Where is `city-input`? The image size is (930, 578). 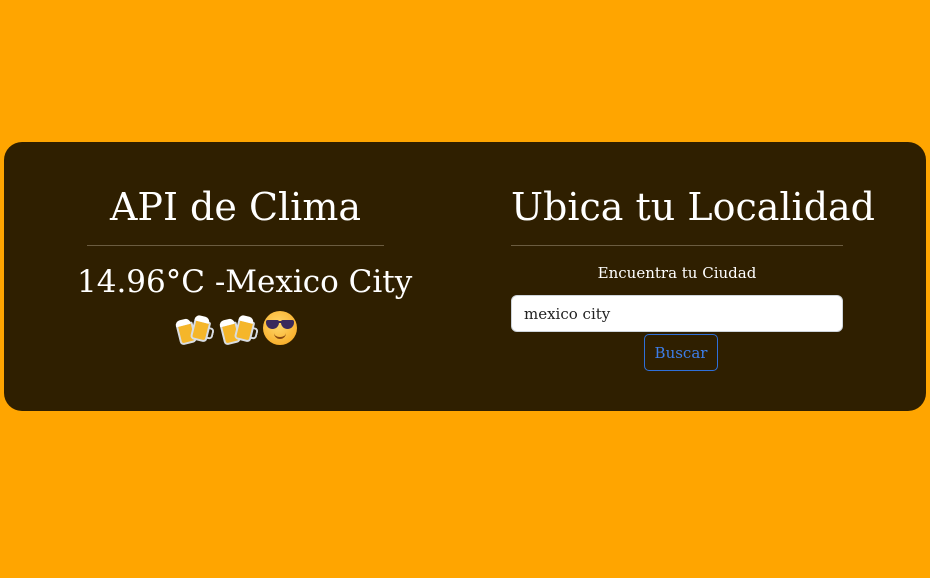
city-input is located at coordinates (677, 313).